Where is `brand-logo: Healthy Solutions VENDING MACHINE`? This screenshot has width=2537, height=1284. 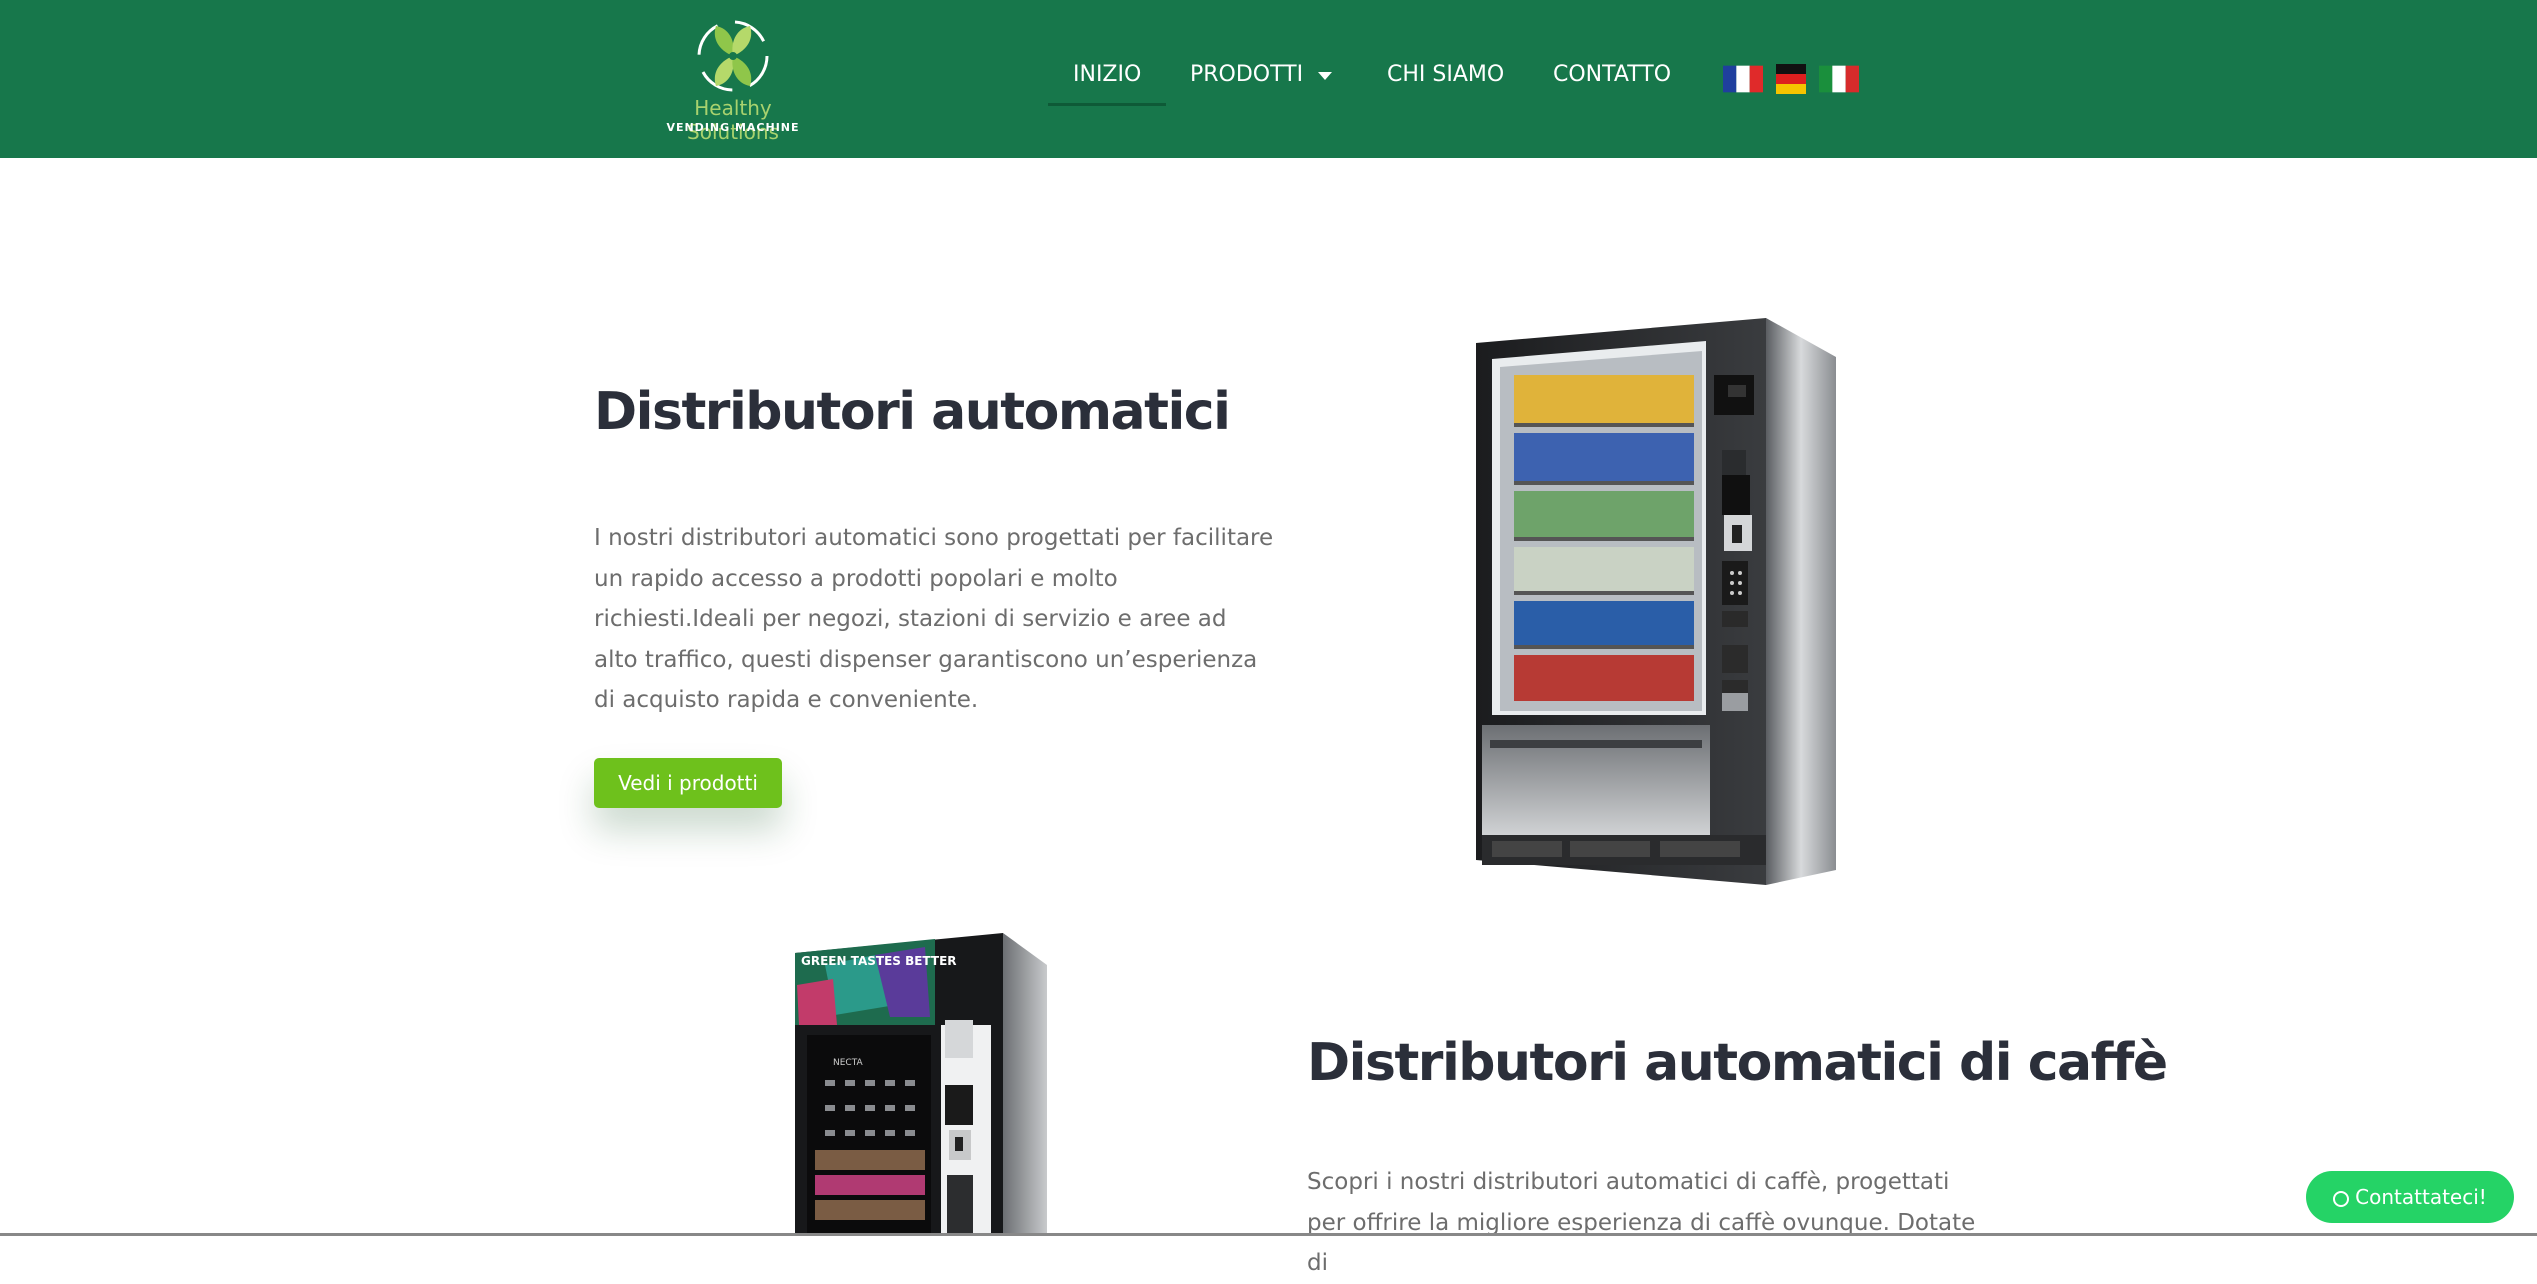 brand-logo: Healthy Solutions VENDING MACHINE is located at coordinates (733, 82).